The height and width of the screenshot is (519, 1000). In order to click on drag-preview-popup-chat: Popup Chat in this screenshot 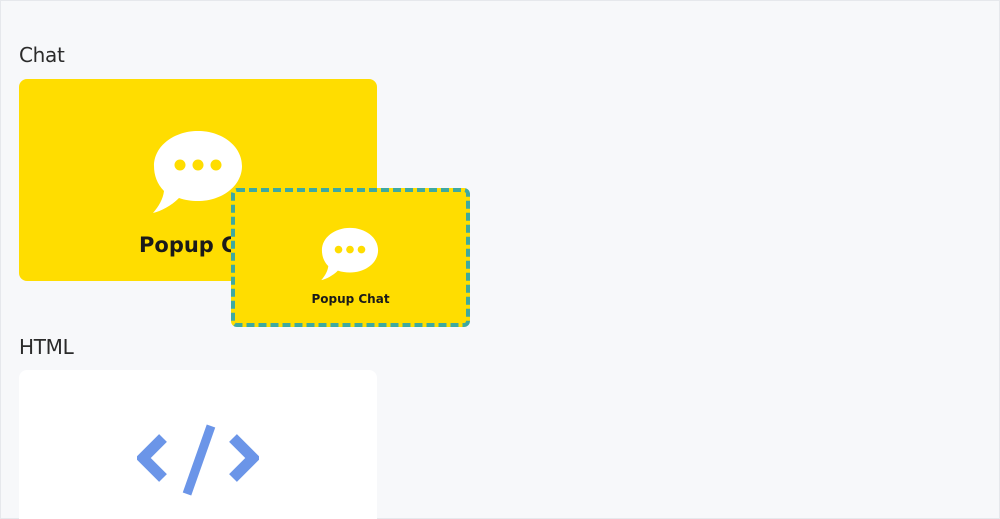, I will do `click(350, 257)`.